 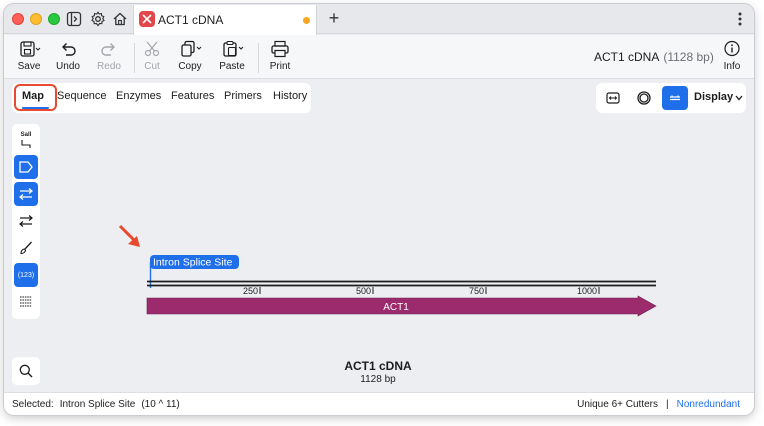 What do you see at coordinates (396, 307) in the screenshot?
I see `act1-feature-label: ACT1` at bounding box center [396, 307].